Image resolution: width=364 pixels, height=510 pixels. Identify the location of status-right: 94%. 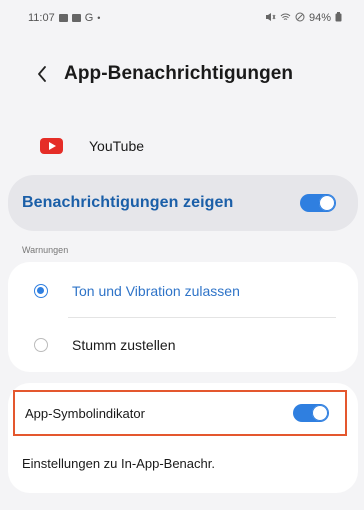
(303, 18).